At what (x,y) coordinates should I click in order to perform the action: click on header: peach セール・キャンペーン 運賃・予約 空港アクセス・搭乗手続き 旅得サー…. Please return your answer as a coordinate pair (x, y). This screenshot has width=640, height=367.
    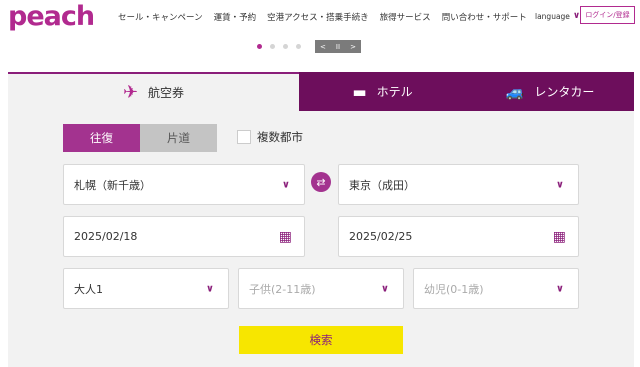
    Looking at the image, I should click on (320, 18).